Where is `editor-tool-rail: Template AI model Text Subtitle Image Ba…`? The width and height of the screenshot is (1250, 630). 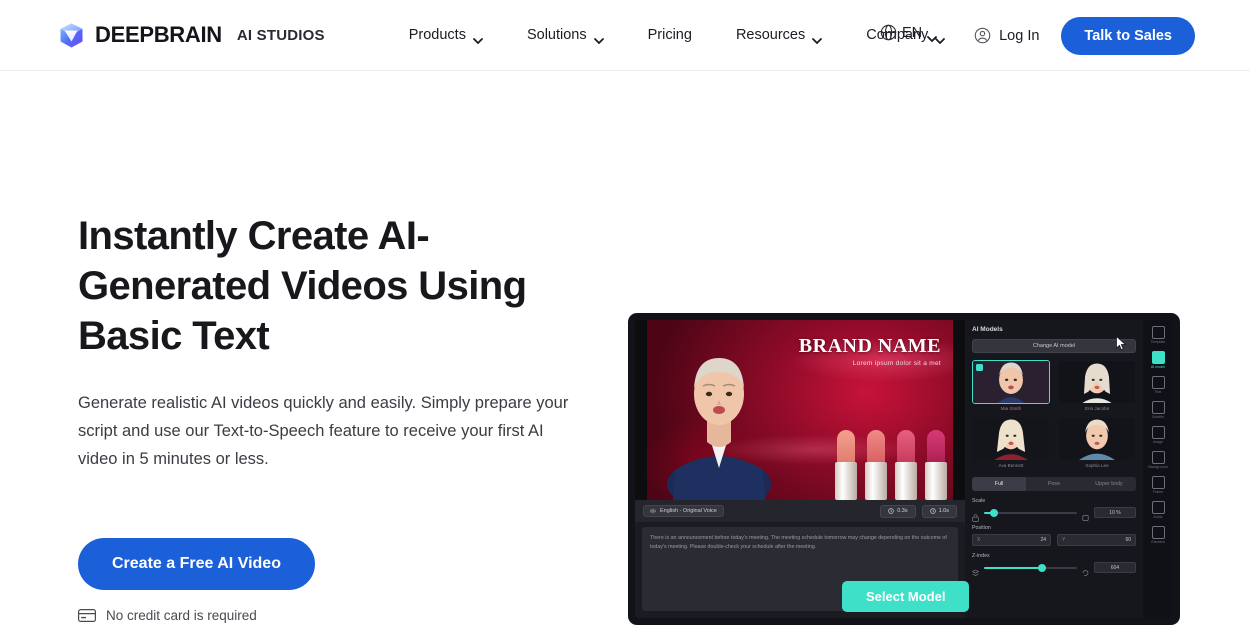
editor-tool-rail: Template AI model Text Subtitle Image Ba… is located at coordinates (1158, 469).